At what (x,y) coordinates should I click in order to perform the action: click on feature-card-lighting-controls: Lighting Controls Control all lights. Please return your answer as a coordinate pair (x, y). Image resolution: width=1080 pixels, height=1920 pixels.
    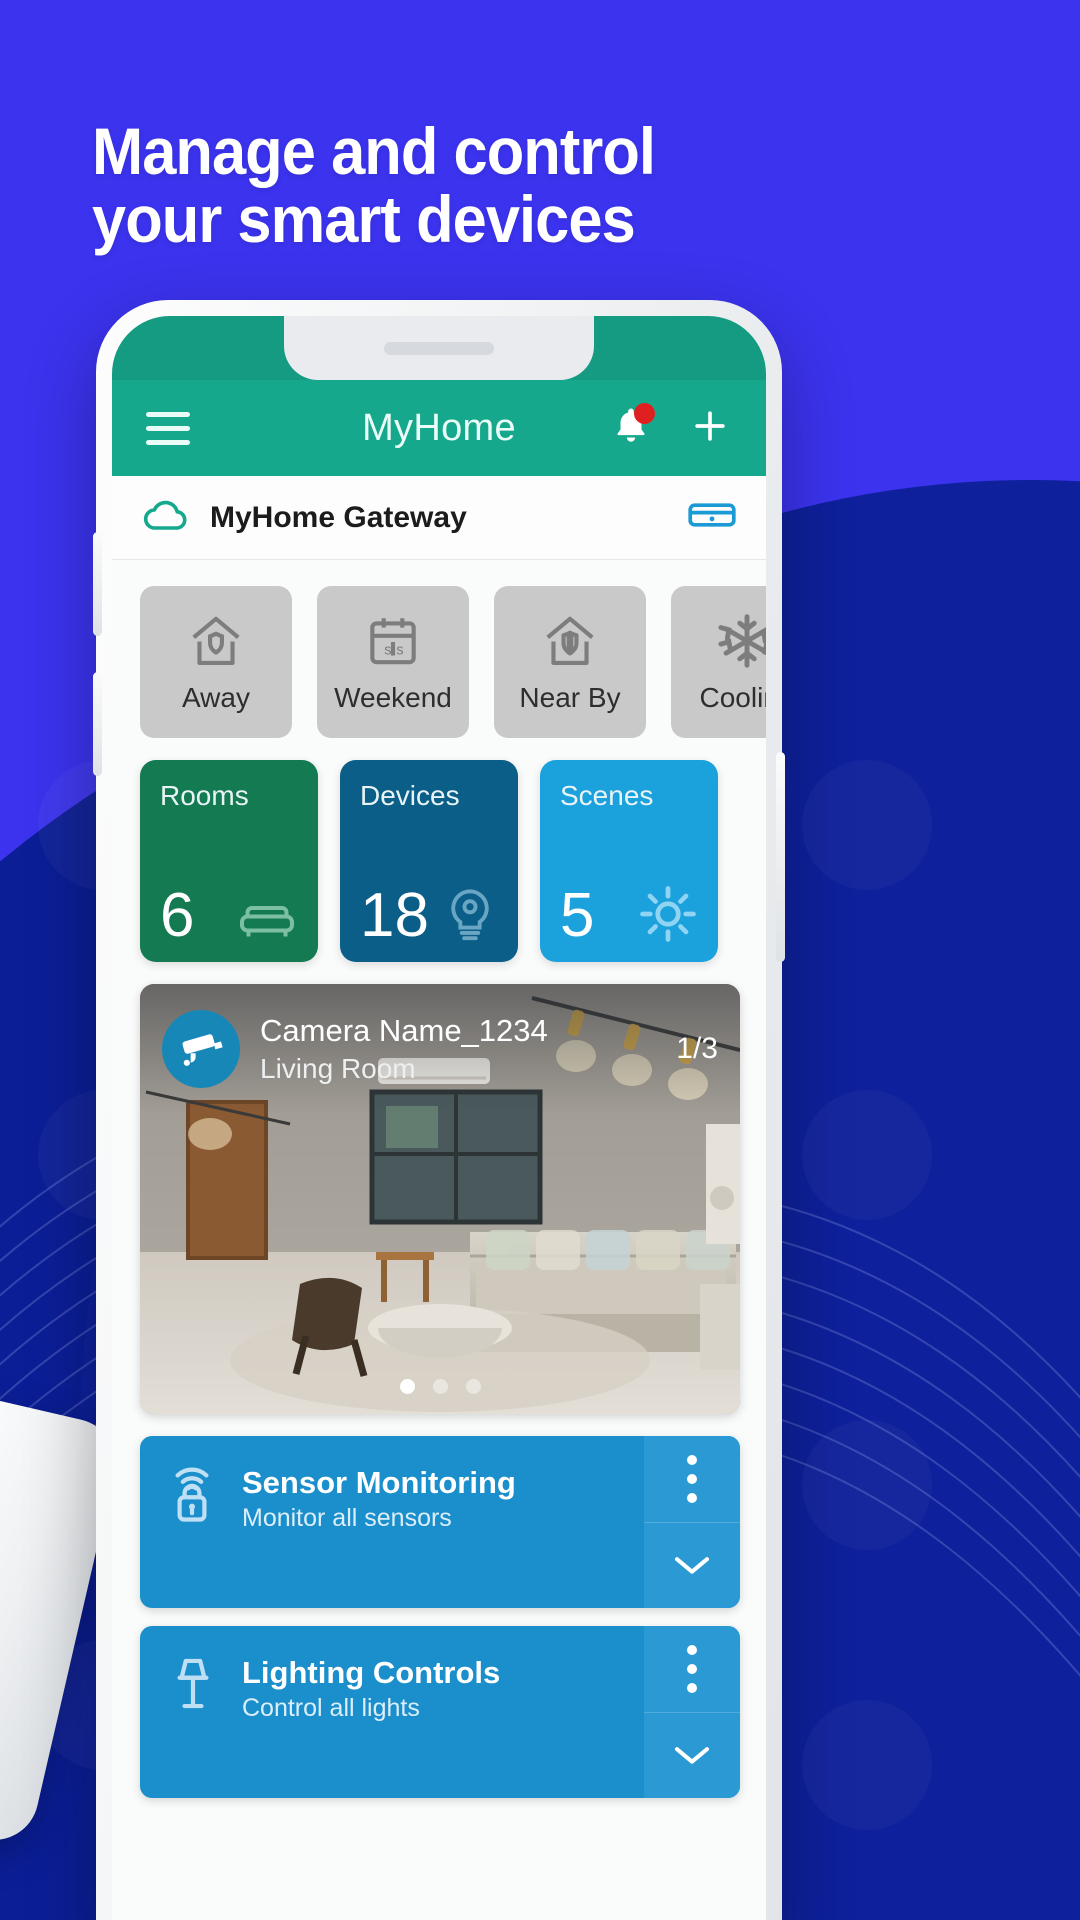
    Looking at the image, I should click on (440, 1712).